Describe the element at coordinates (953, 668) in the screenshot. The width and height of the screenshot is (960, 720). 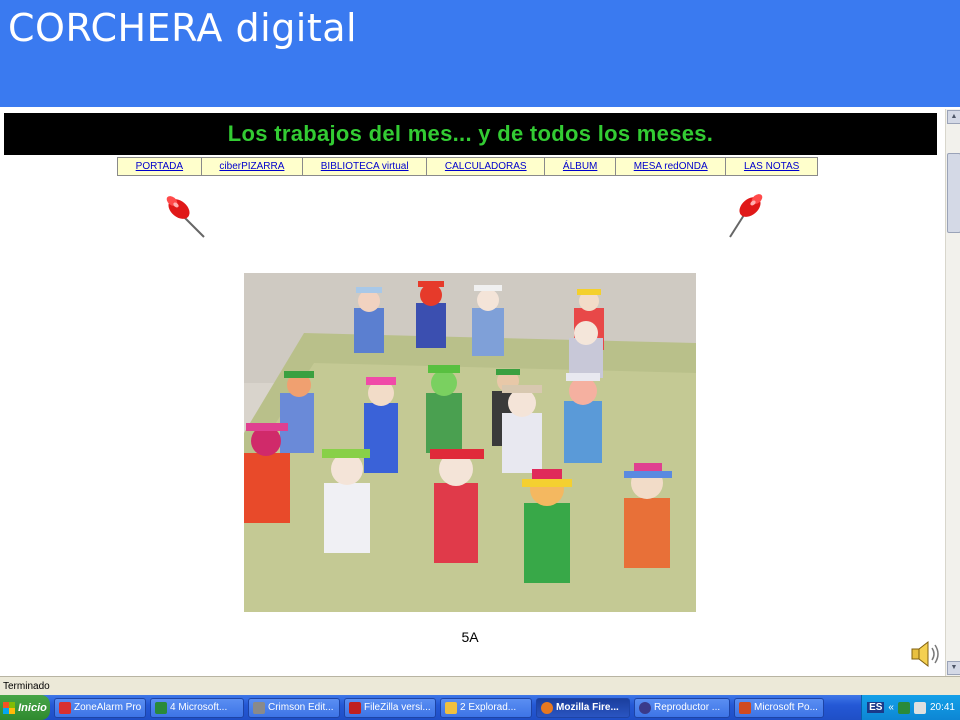
I see `scroll-down-icon: ▼` at that location.